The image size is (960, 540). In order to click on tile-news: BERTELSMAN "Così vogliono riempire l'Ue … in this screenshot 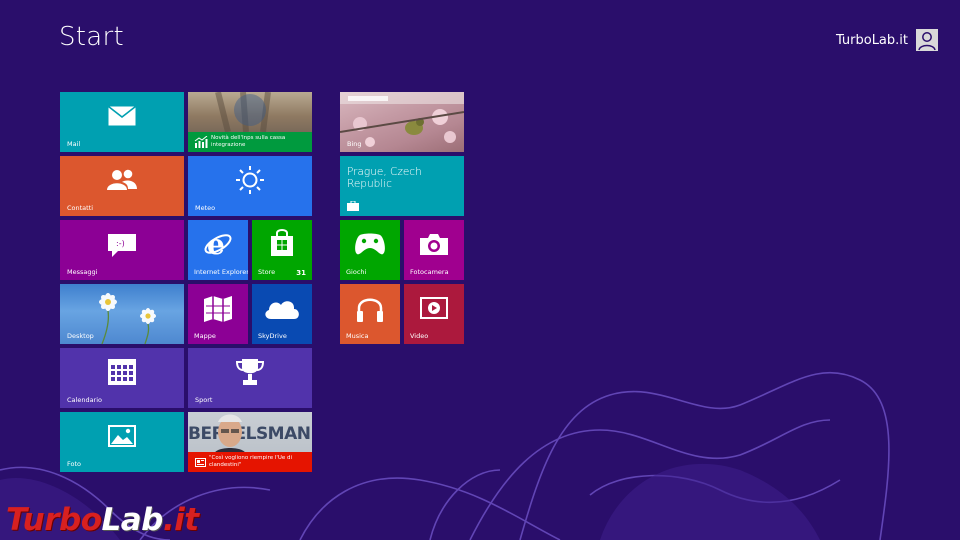, I will do `click(250, 442)`.